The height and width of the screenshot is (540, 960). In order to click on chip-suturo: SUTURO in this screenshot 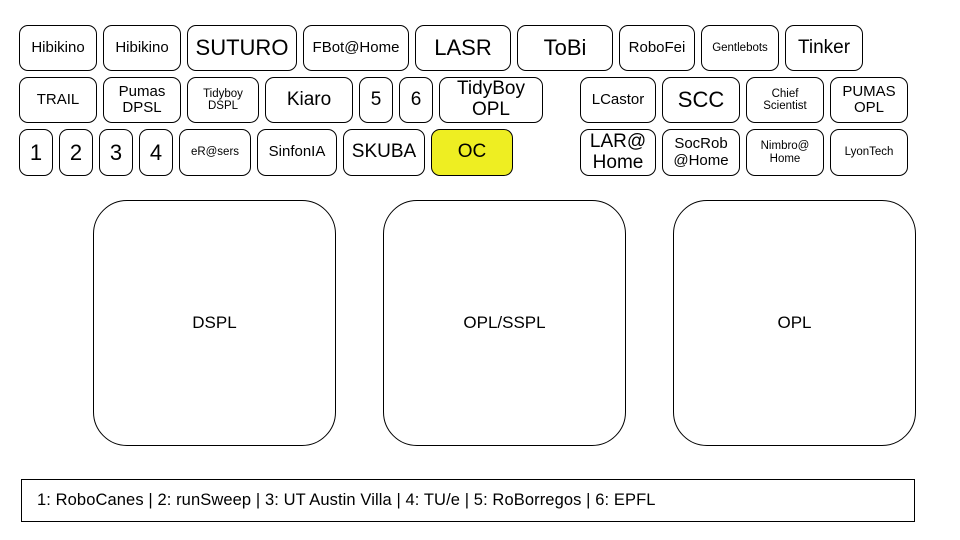, I will do `click(242, 48)`.